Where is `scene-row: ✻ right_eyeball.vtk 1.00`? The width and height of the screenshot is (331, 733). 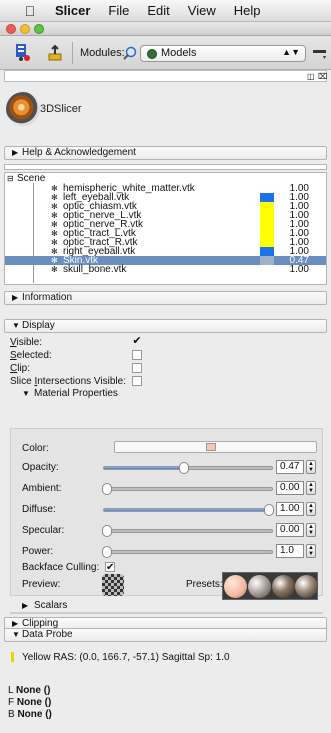 scene-row: ✻ right_eyeball.vtk 1.00 is located at coordinates (165, 252).